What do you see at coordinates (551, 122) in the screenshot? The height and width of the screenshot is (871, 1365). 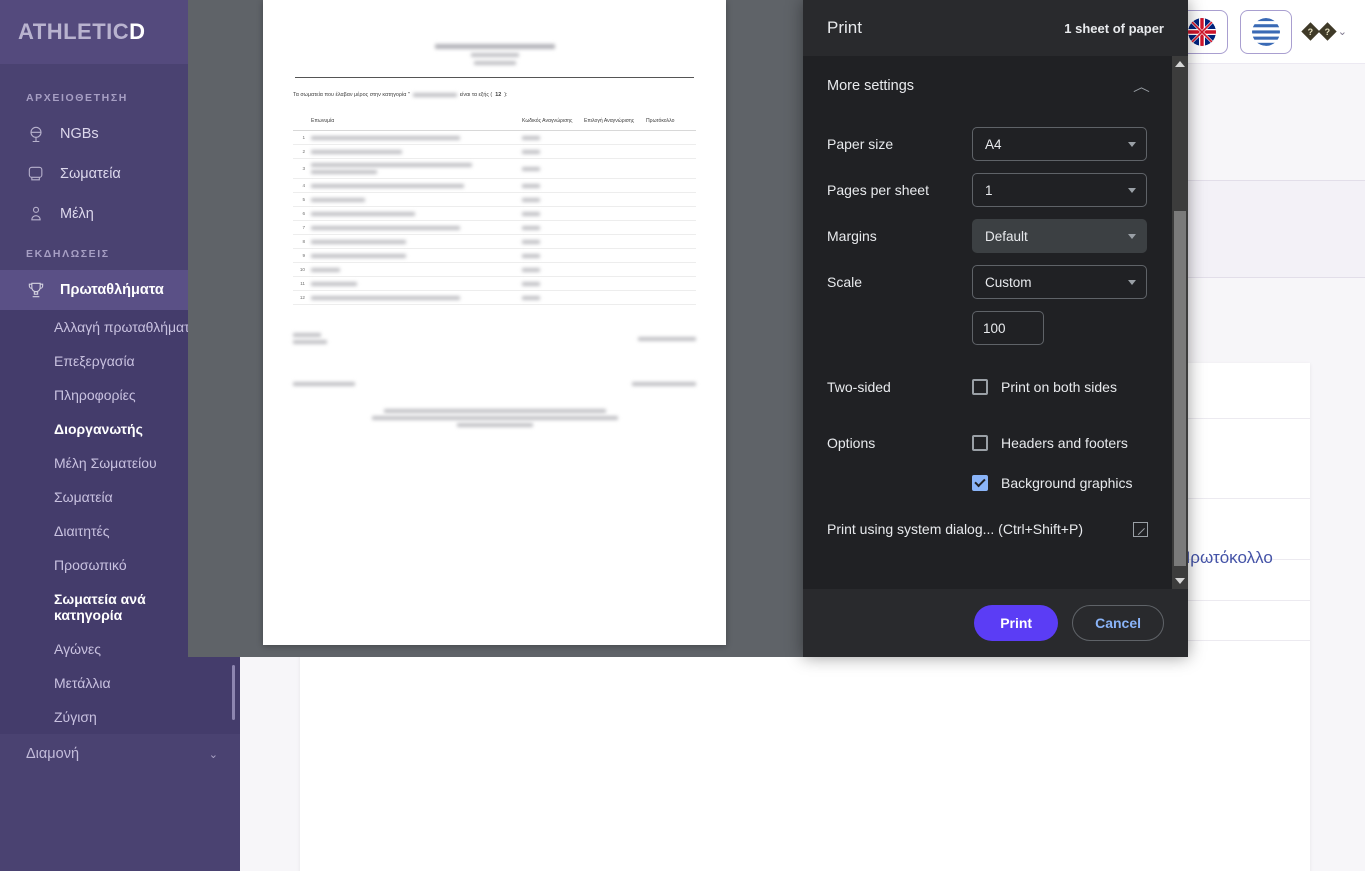 I see `preview-col-code: Κωδικός Αναγνώρισης` at bounding box center [551, 122].